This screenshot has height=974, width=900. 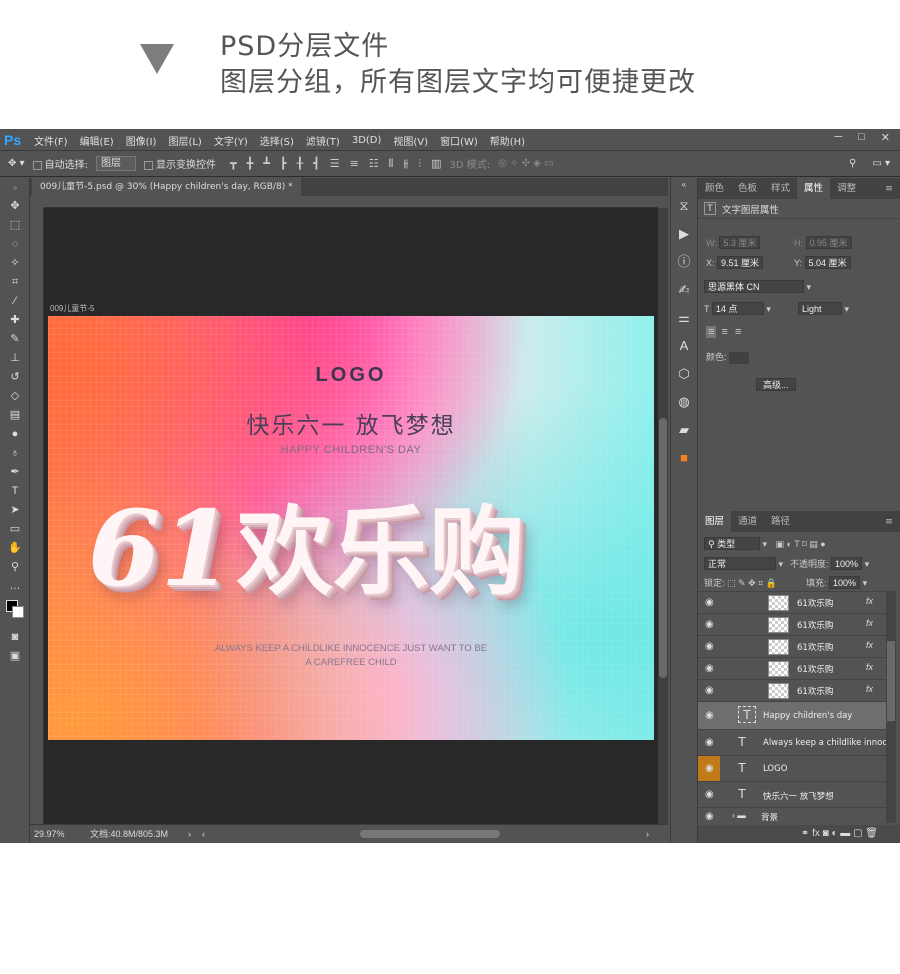 What do you see at coordinates (852, 163) in the screenshot?
I see `search-icon: ⚲` at bounding box center [852, 163].